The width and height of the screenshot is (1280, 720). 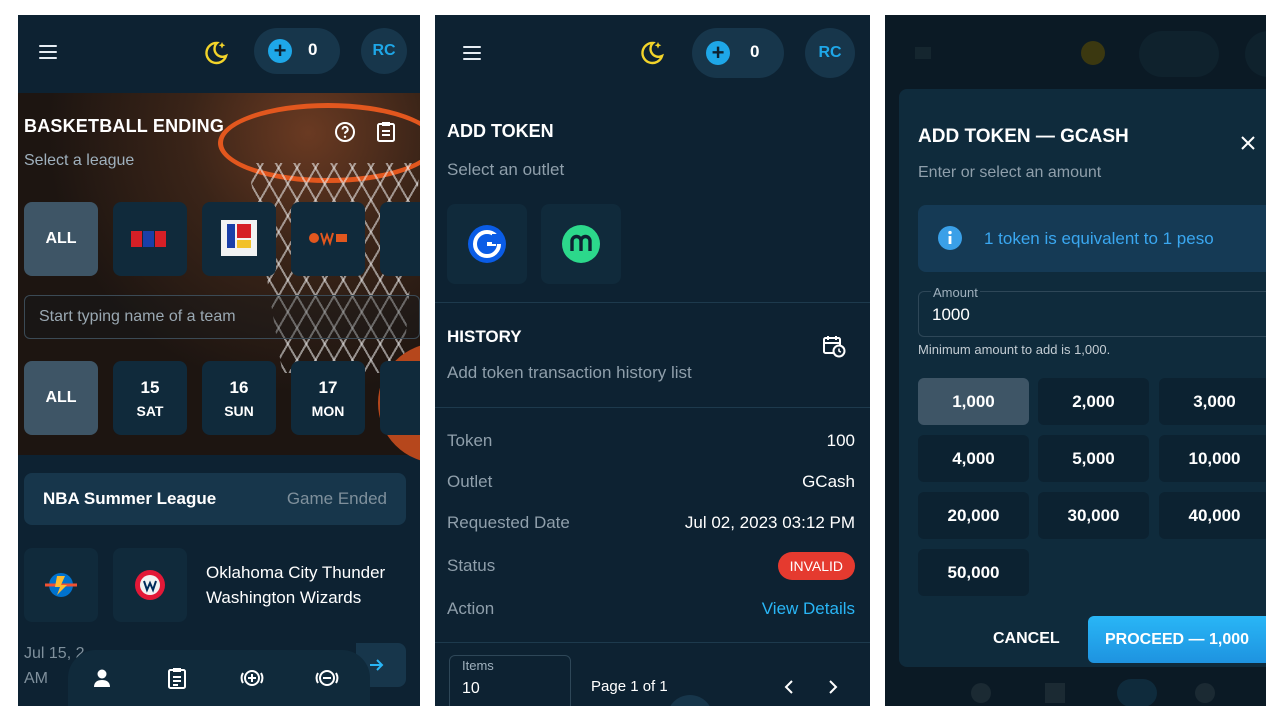 What do you see at coordinates (808, 609) in the screenshot?
I see `view-details-link: View Details` at bounding box center [808, 609].